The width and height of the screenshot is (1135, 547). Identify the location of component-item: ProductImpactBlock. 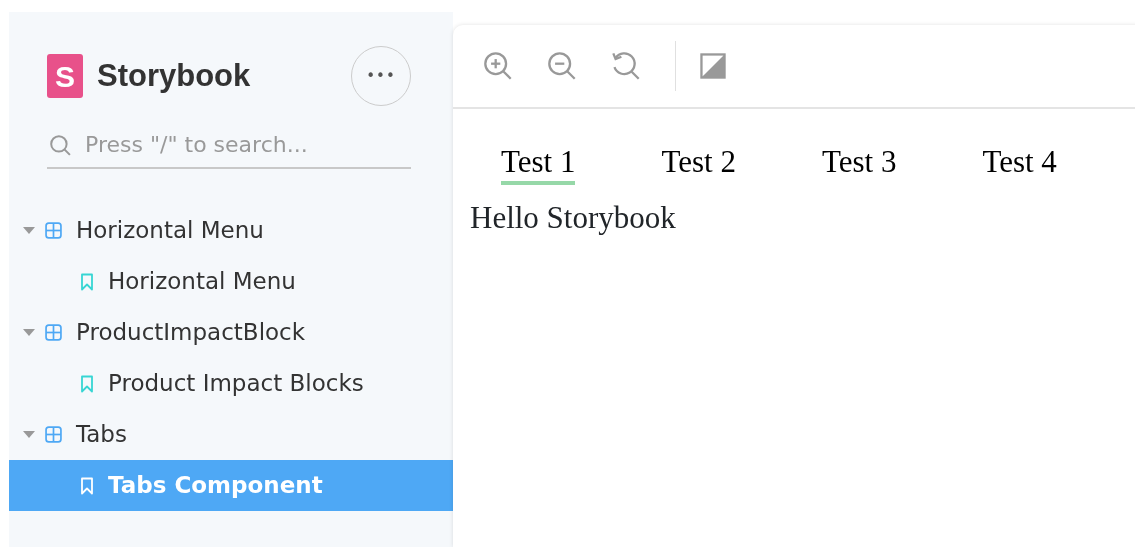
(231, 332).